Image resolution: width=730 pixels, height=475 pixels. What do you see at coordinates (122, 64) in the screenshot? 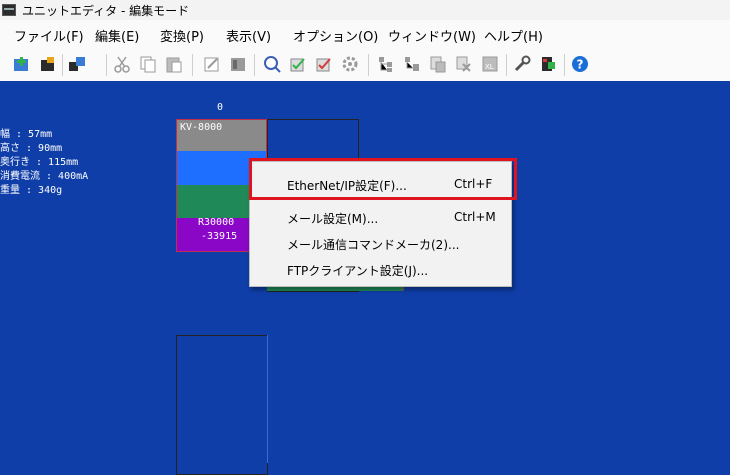
I see `cut-icon` at bounding box center [122, 64].